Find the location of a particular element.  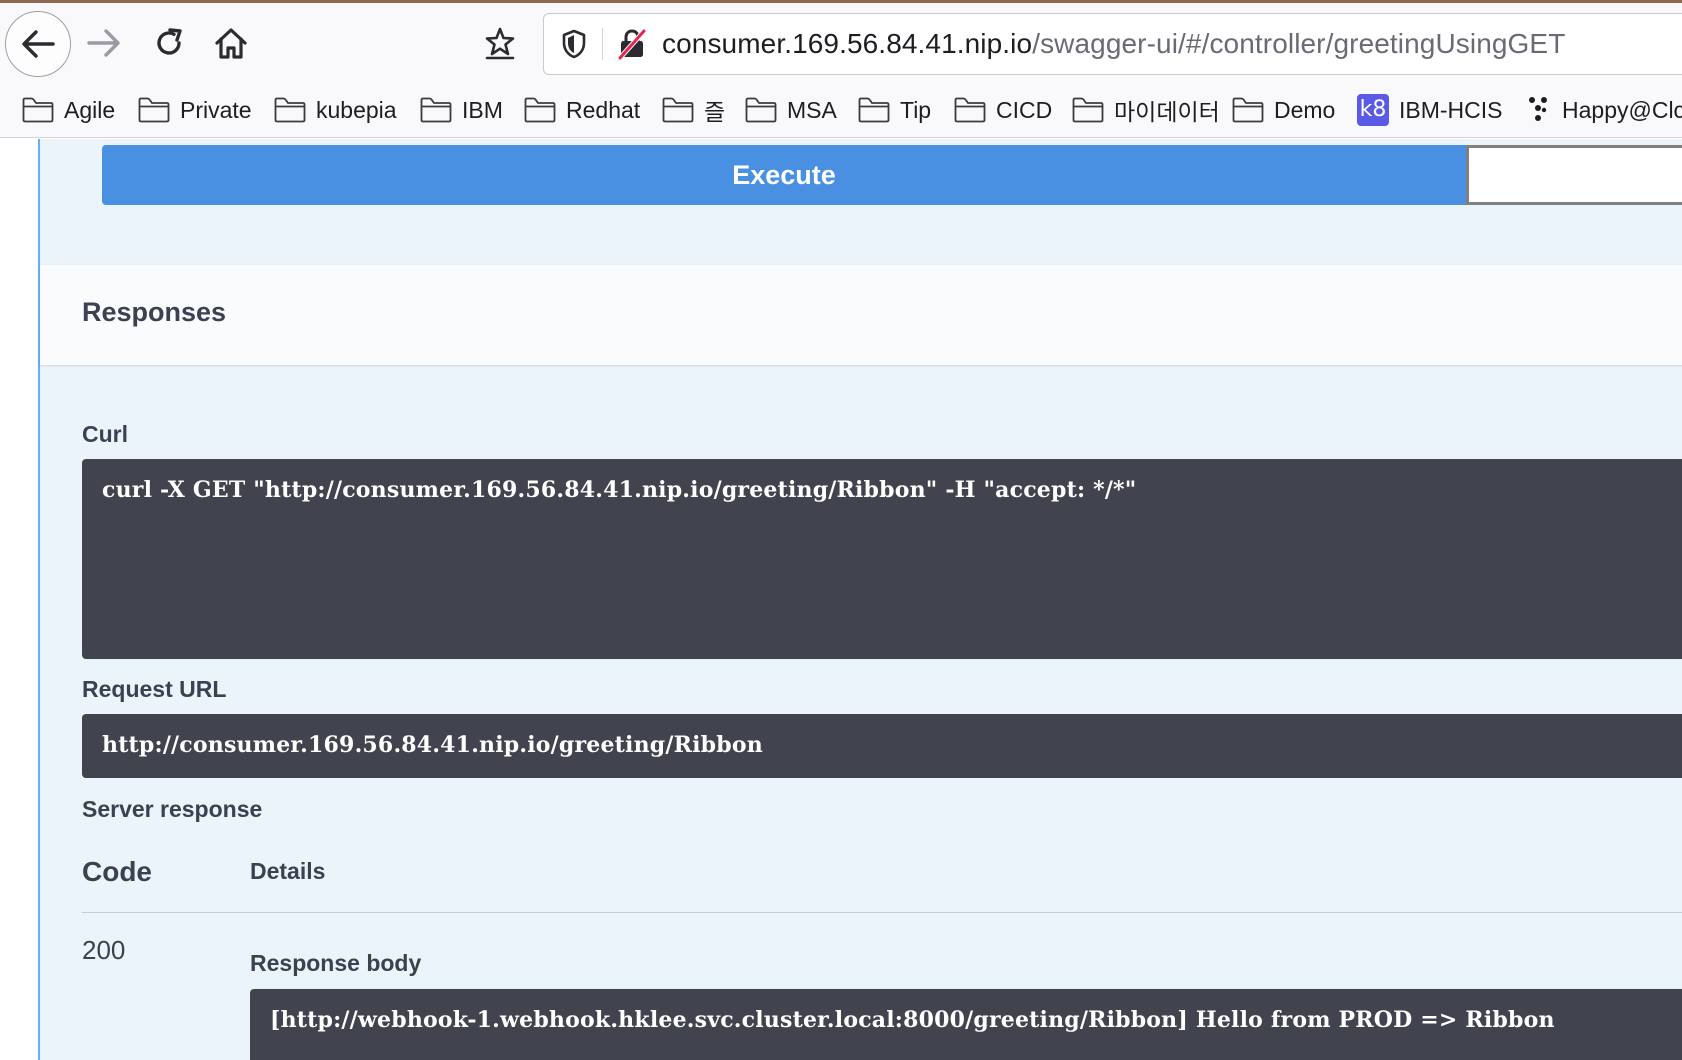

bookmark-folder-private: Private is located at coordinates (195, 110).